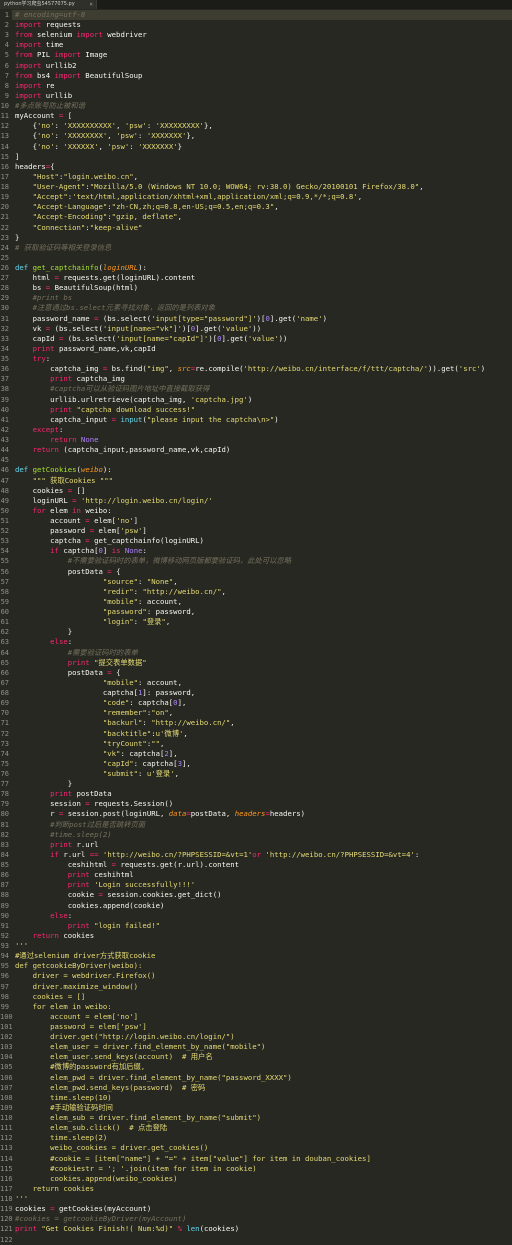 This screenshot has height=1245, width=512. I want to click on code-token: 'XXXXXXXXXX', so click(90, 126).